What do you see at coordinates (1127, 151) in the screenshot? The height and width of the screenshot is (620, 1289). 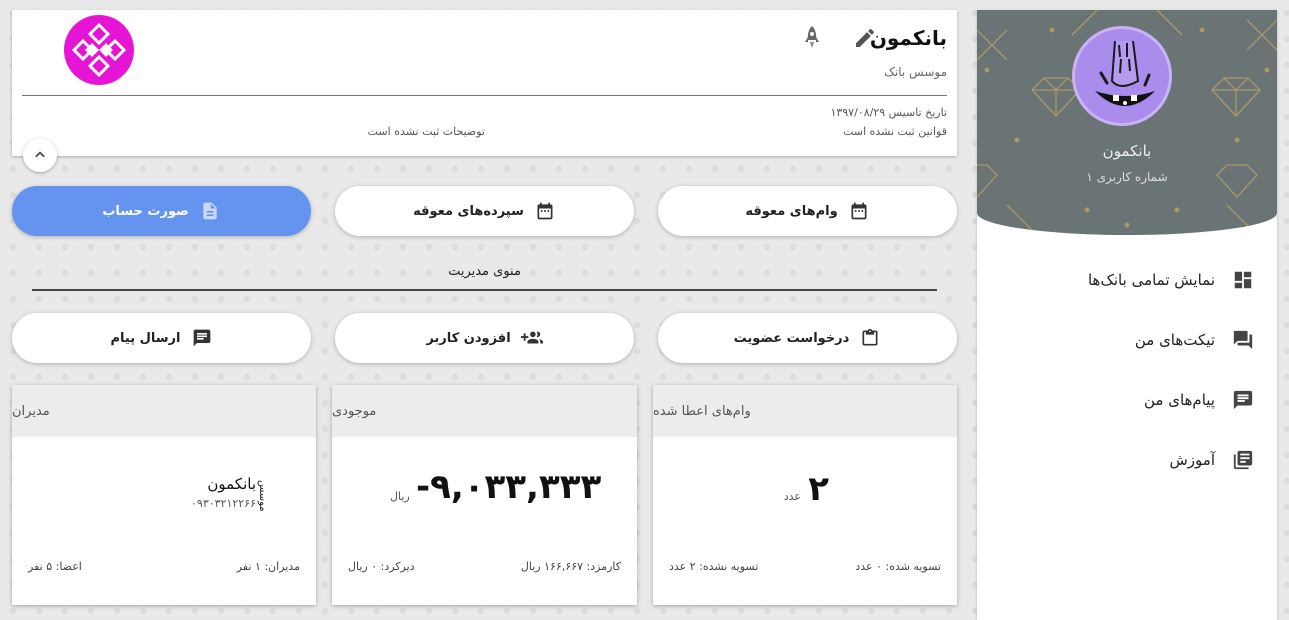 I see `sidebar-user-name: بانکمون` at bounding box center [1127, 151].